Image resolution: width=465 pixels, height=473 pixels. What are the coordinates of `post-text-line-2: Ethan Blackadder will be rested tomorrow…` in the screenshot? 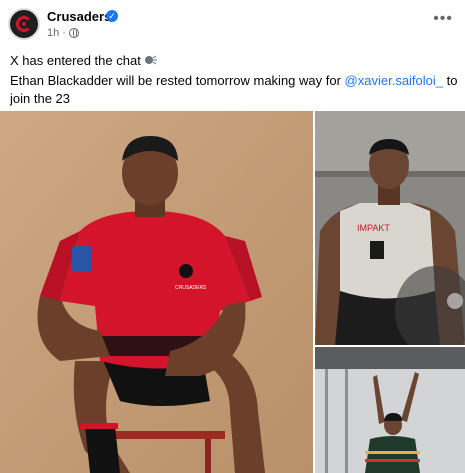 It's located at (234, 89).